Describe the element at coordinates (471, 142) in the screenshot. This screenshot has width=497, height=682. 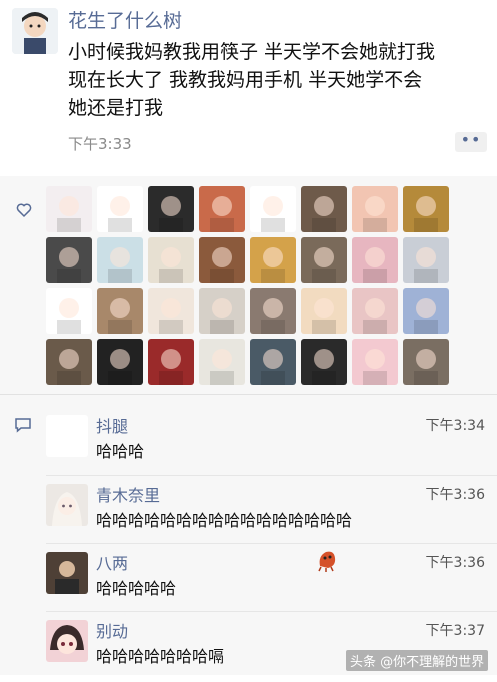
I see `more-actions-button: ••` at that location.